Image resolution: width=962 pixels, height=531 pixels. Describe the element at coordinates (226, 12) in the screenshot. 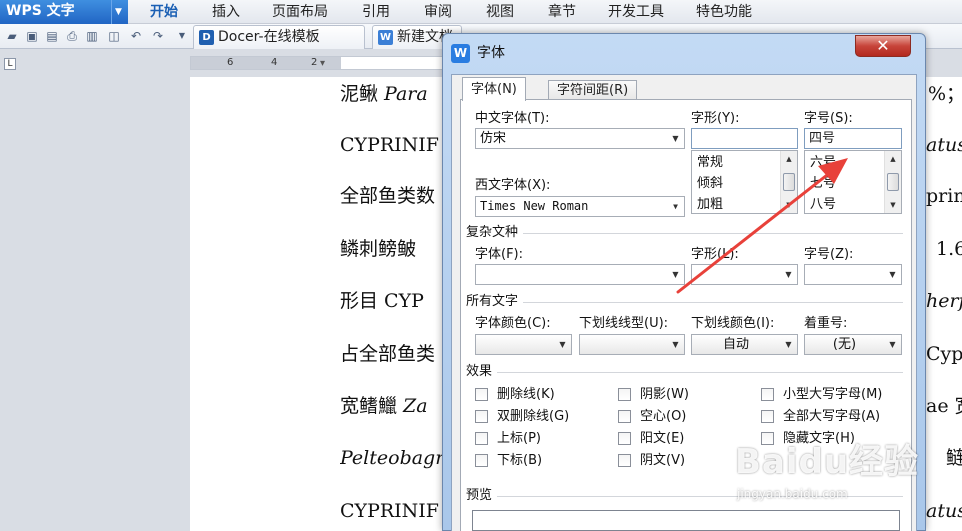

I see `menu-insert: 插入` at that location.